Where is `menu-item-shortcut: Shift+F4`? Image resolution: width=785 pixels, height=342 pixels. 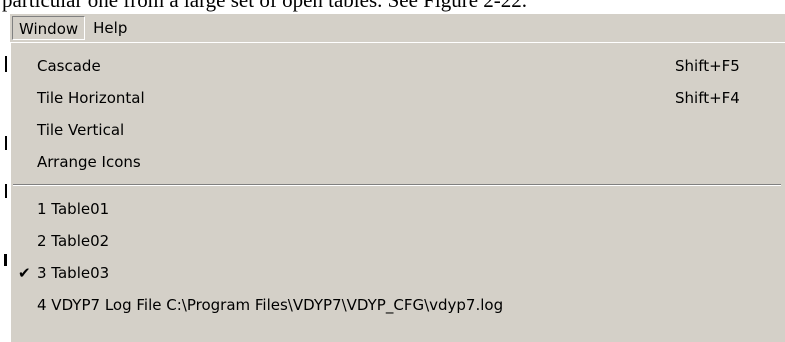 menu-item-shortcut: Shift+F4 is located at coordinates (707, 98).